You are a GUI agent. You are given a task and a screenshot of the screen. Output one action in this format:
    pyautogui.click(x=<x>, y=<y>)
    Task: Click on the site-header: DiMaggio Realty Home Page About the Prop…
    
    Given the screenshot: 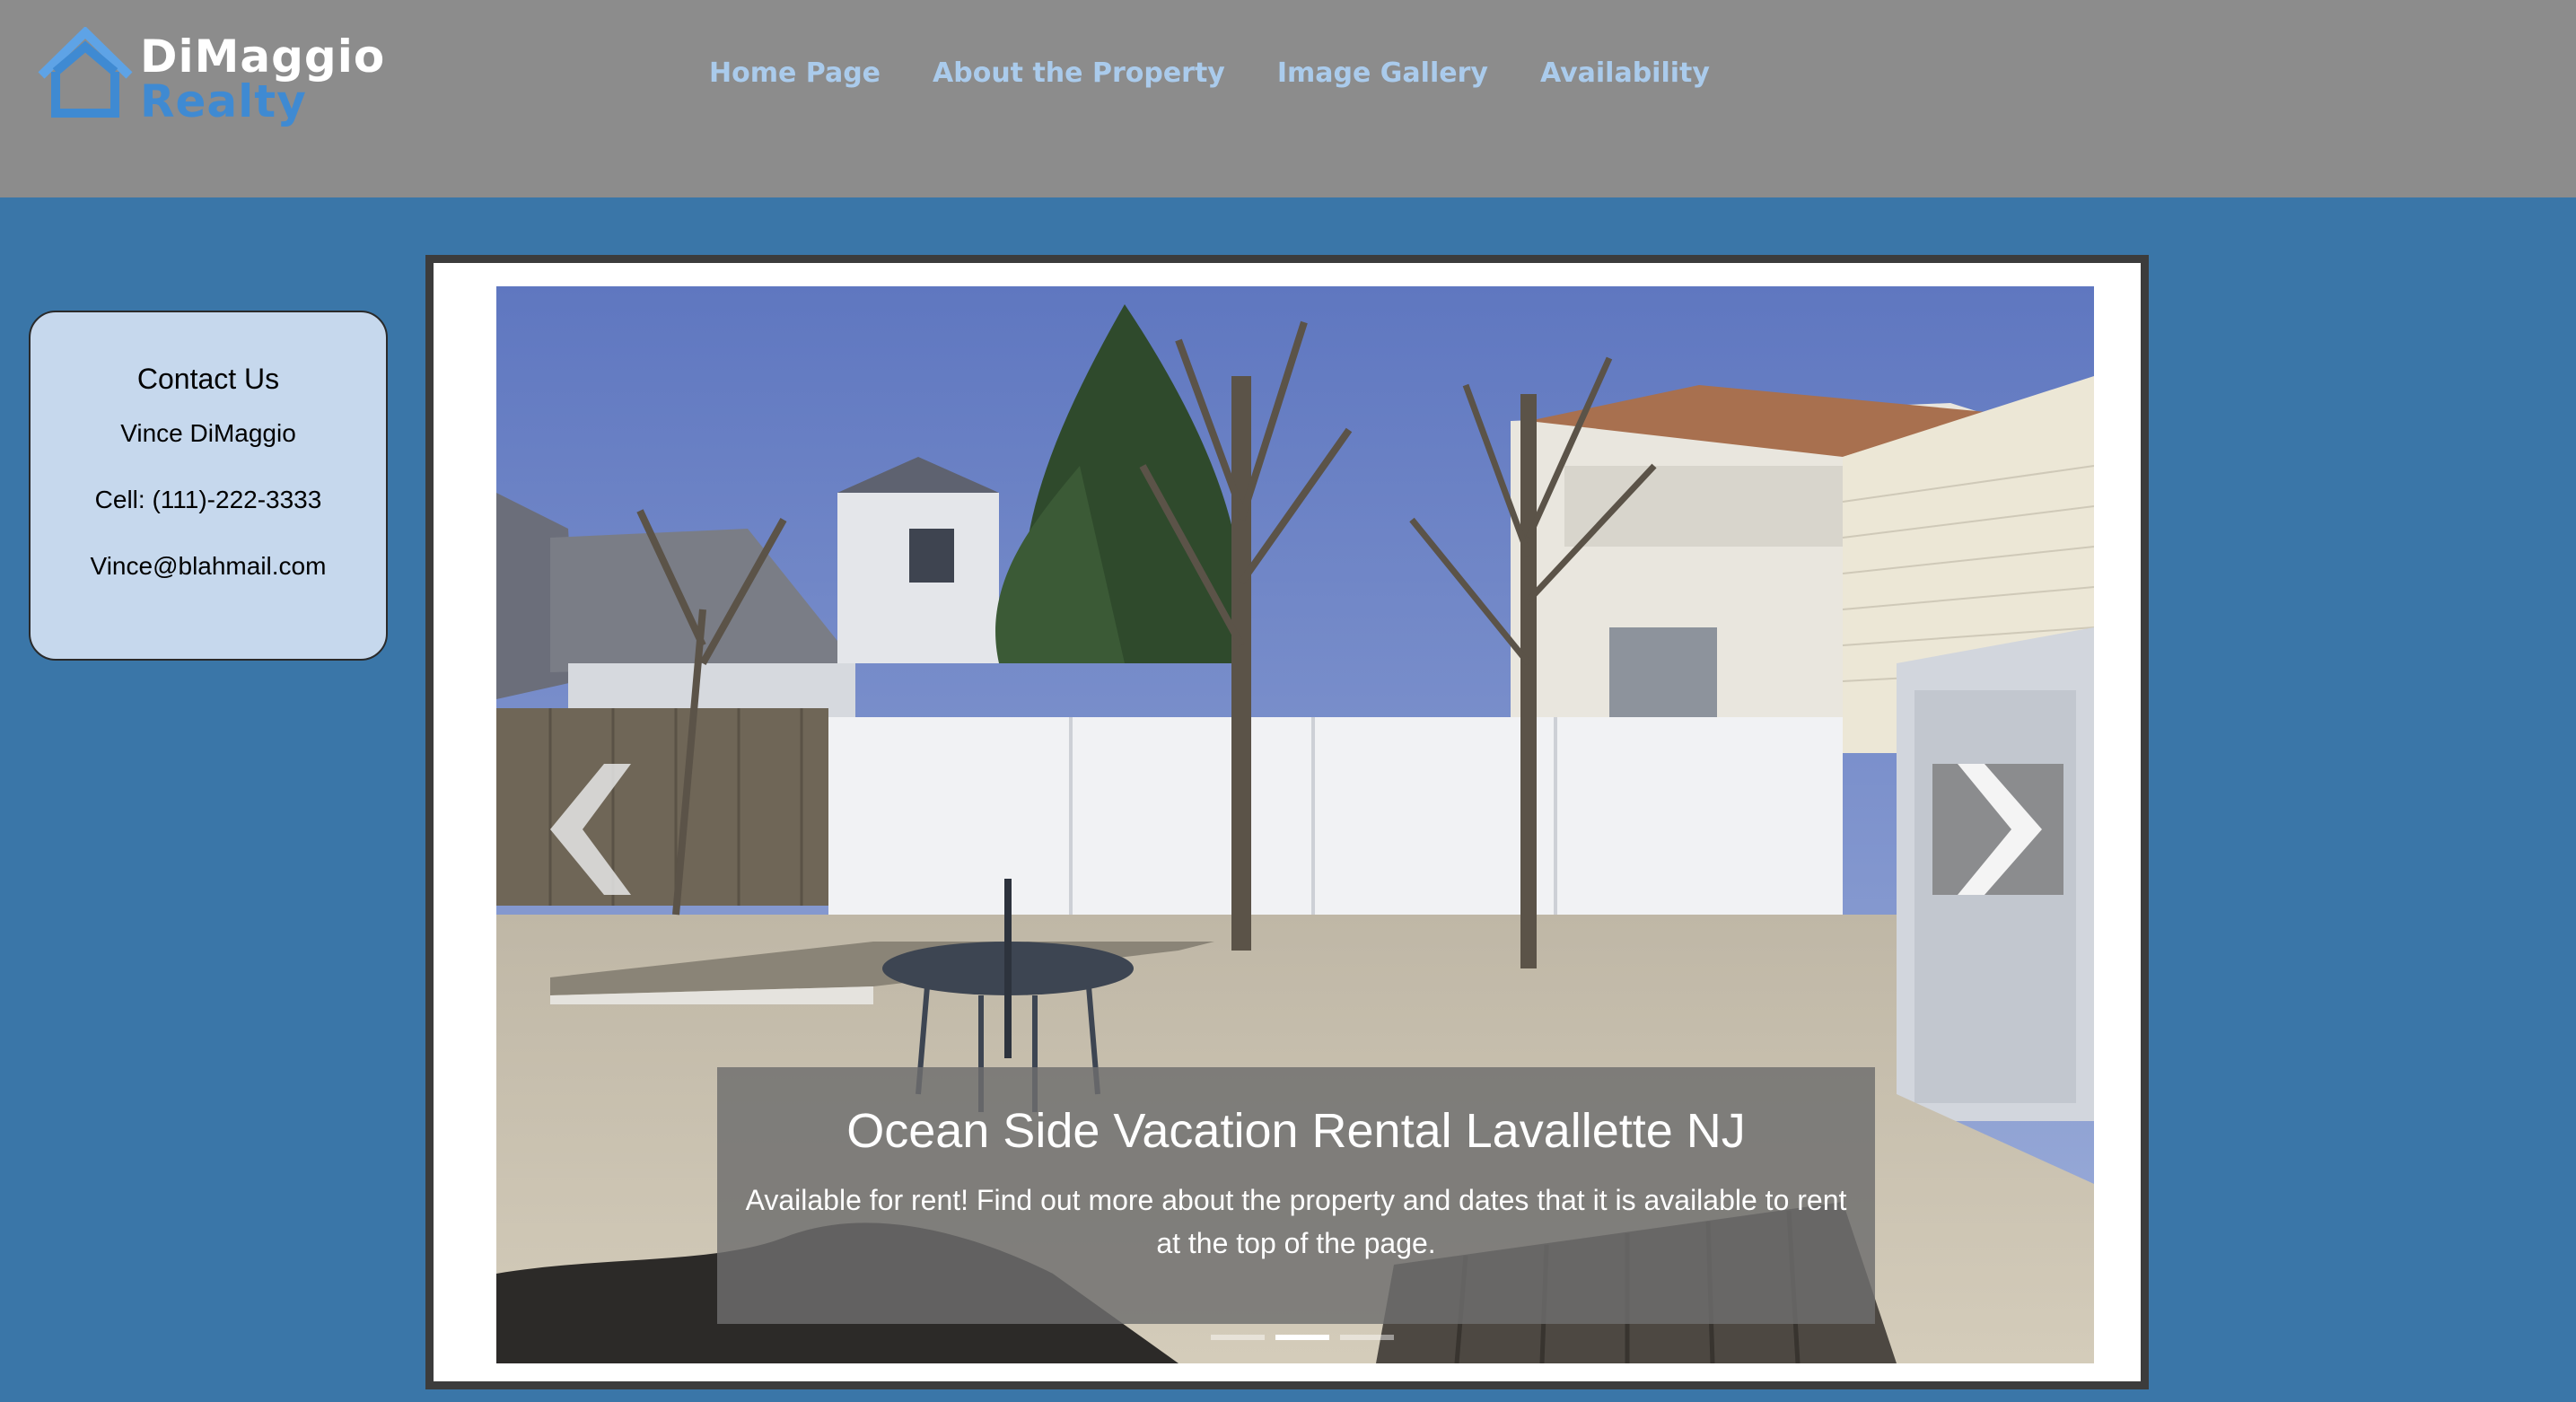 What is the action you would take?
    pyautogui.click(x=1288, y=99)
    